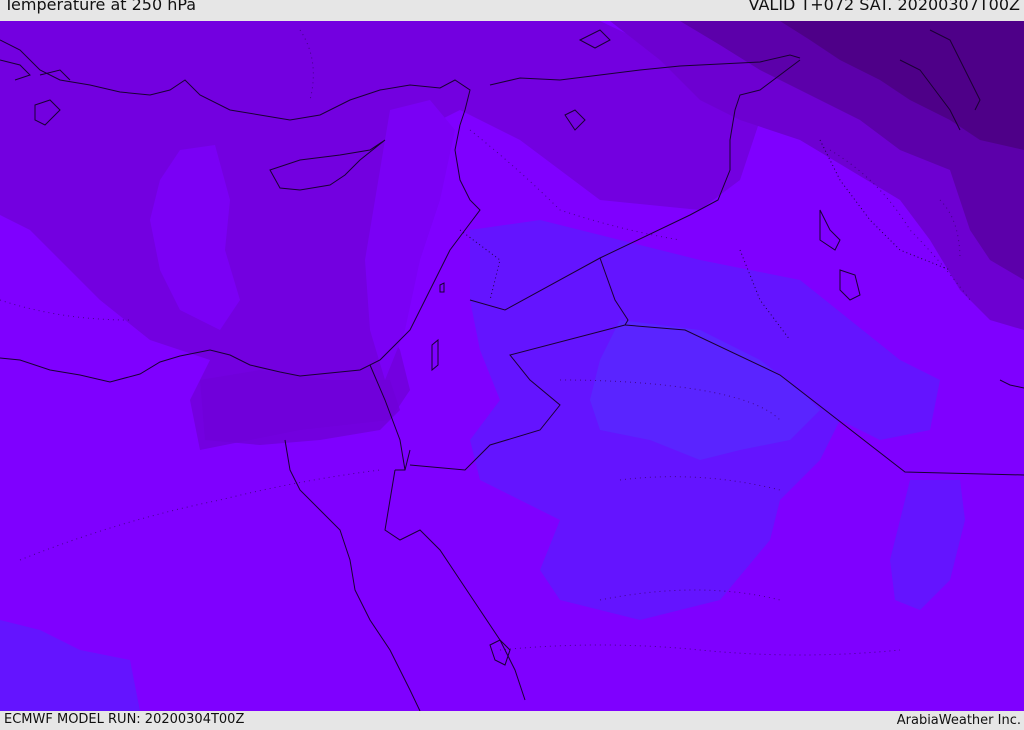  Describe the element at coordinates (958, 720) in the screenshot. I see `credit-label: ArabiaWeather Inc.` at that location.